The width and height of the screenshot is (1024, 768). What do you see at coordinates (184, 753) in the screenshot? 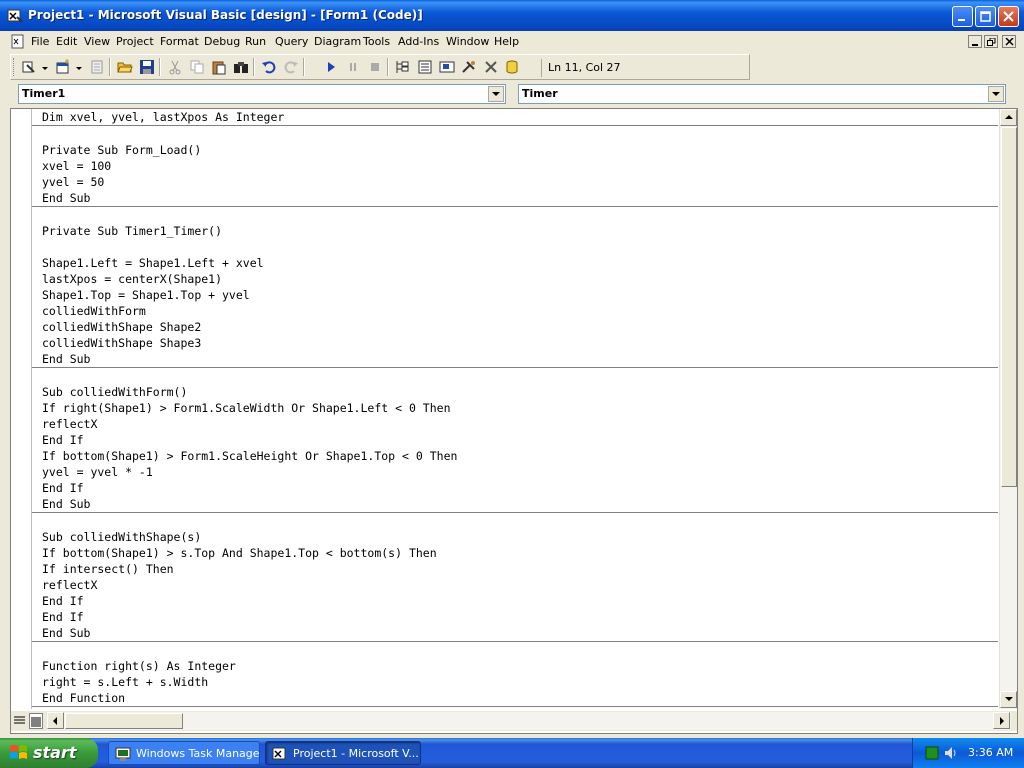
I see `taskbar-button-task-manager: Windows Task Manager` at bounding box center [184, 753].